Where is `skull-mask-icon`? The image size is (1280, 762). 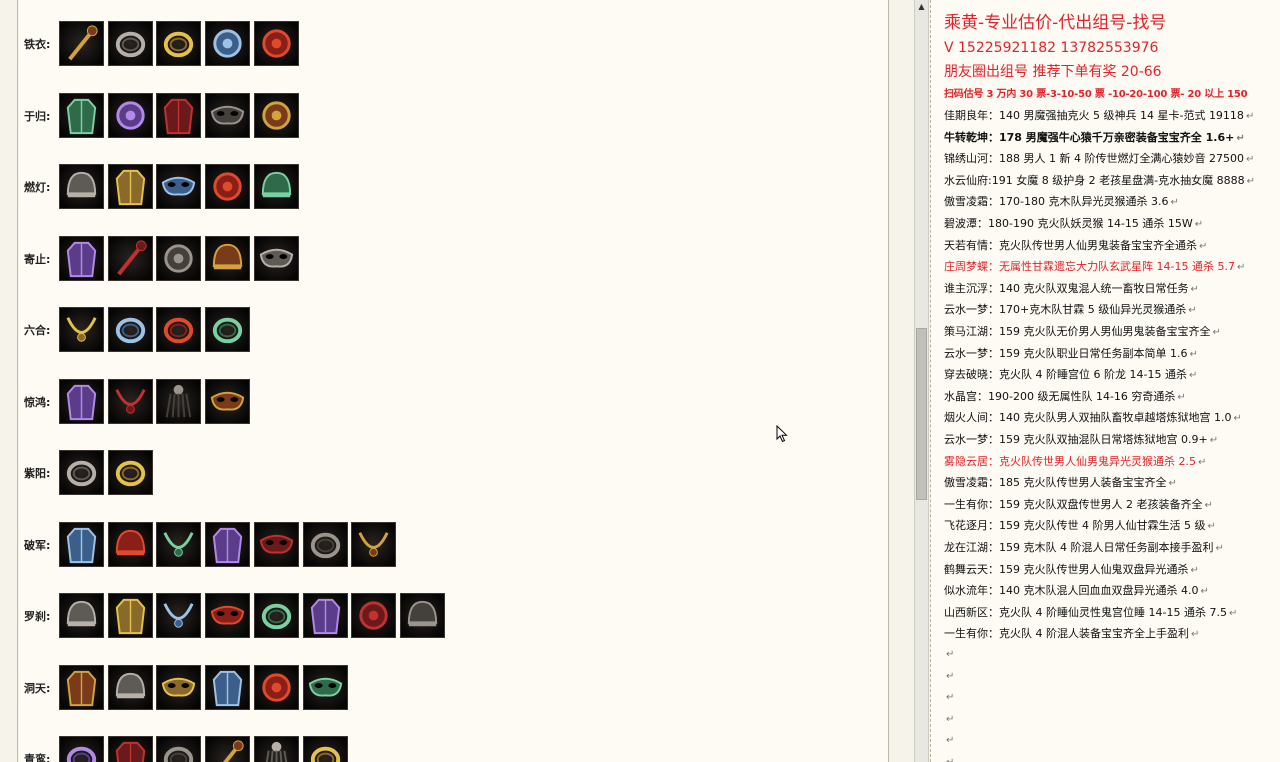 skull-mask-icon is located at coordinates (325, 687).